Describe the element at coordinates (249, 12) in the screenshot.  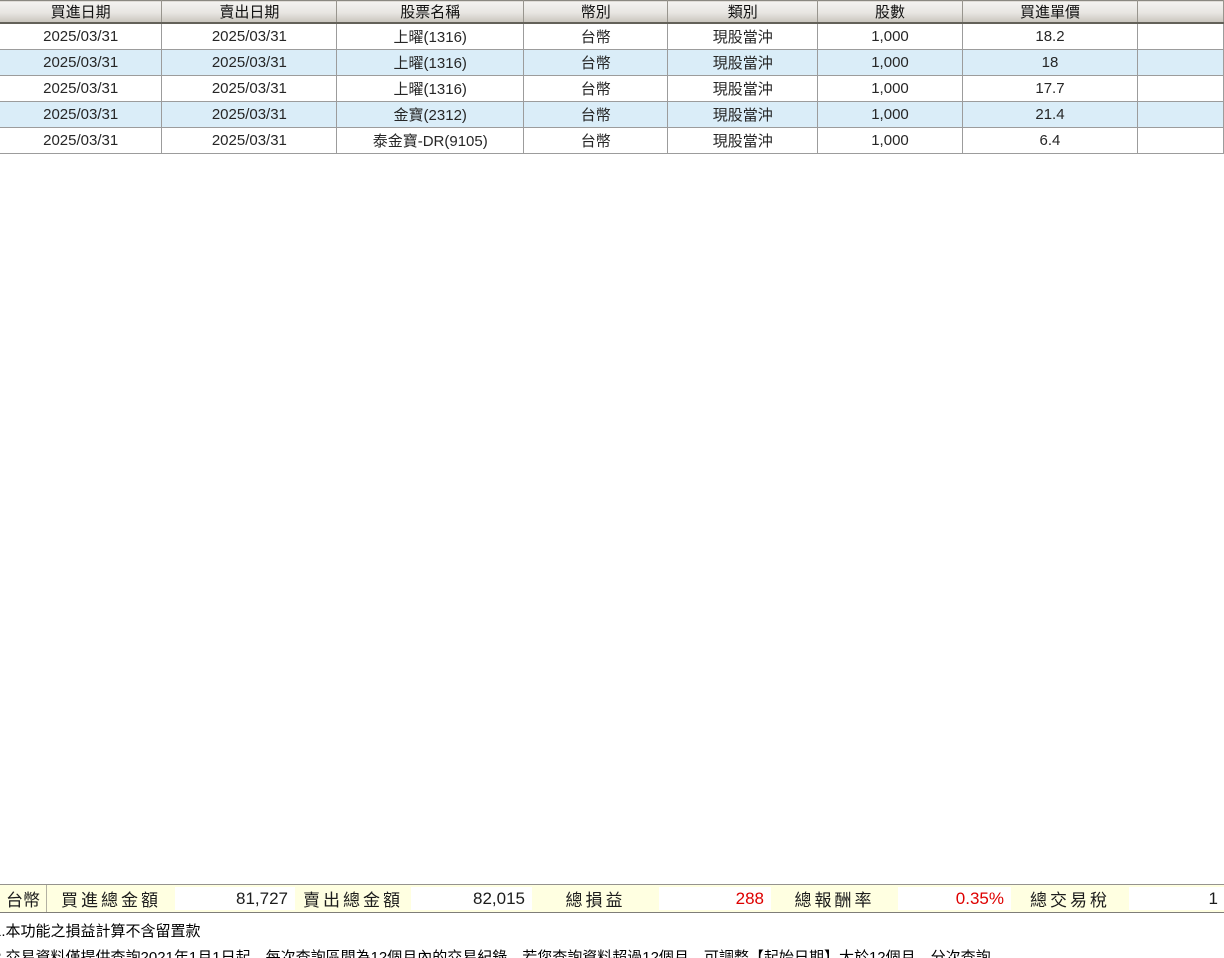
I see `column-header-sell-date: 賣出日期` at that location.